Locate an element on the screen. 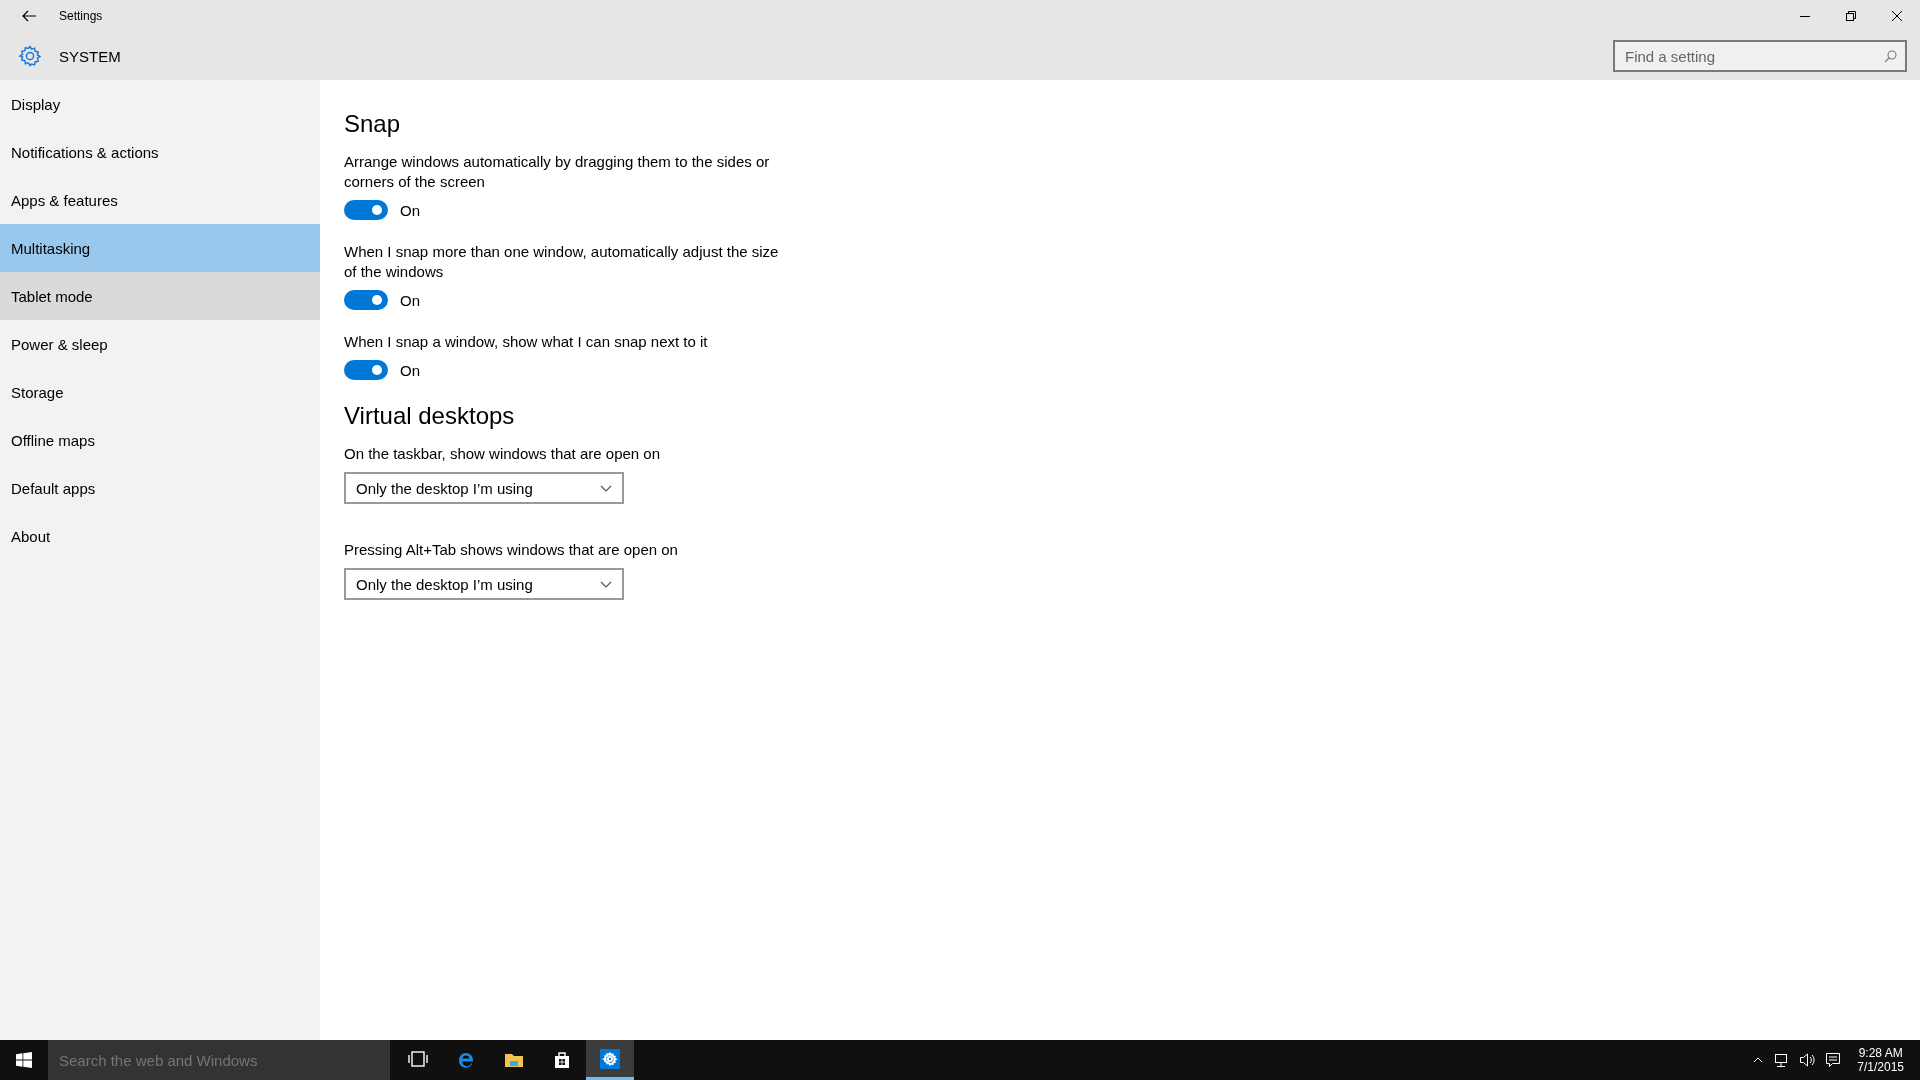 The image size is (1920, 1080). back-arrow-icon is located at coordinates (29, 16).